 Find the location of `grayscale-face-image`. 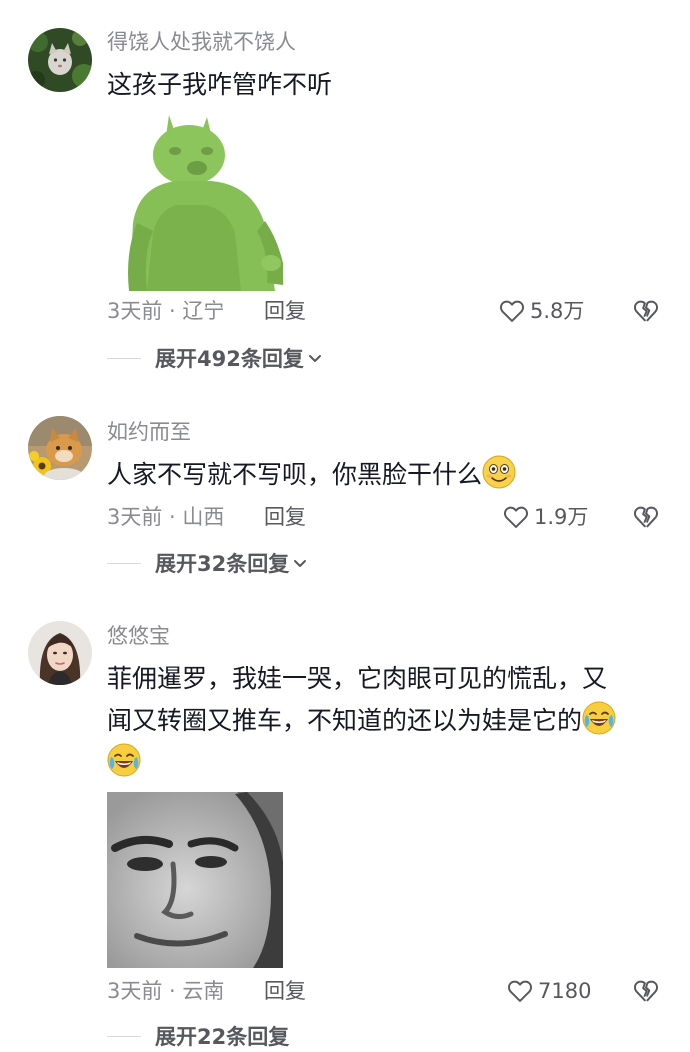

grayscale-face-image is located at coordinates (195, 880).